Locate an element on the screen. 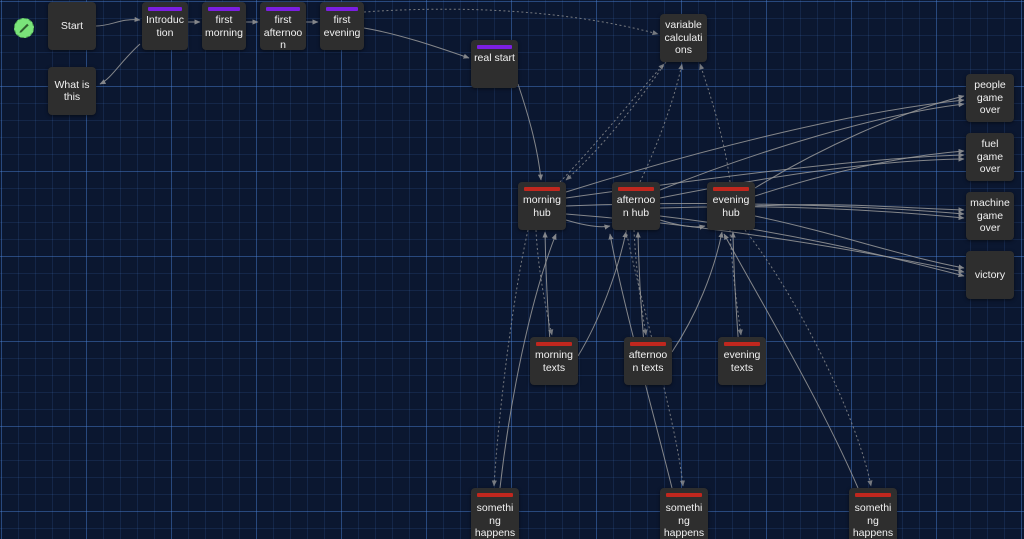  graph-node-evening-texts: evening texts is located at coordinates (742, 361).